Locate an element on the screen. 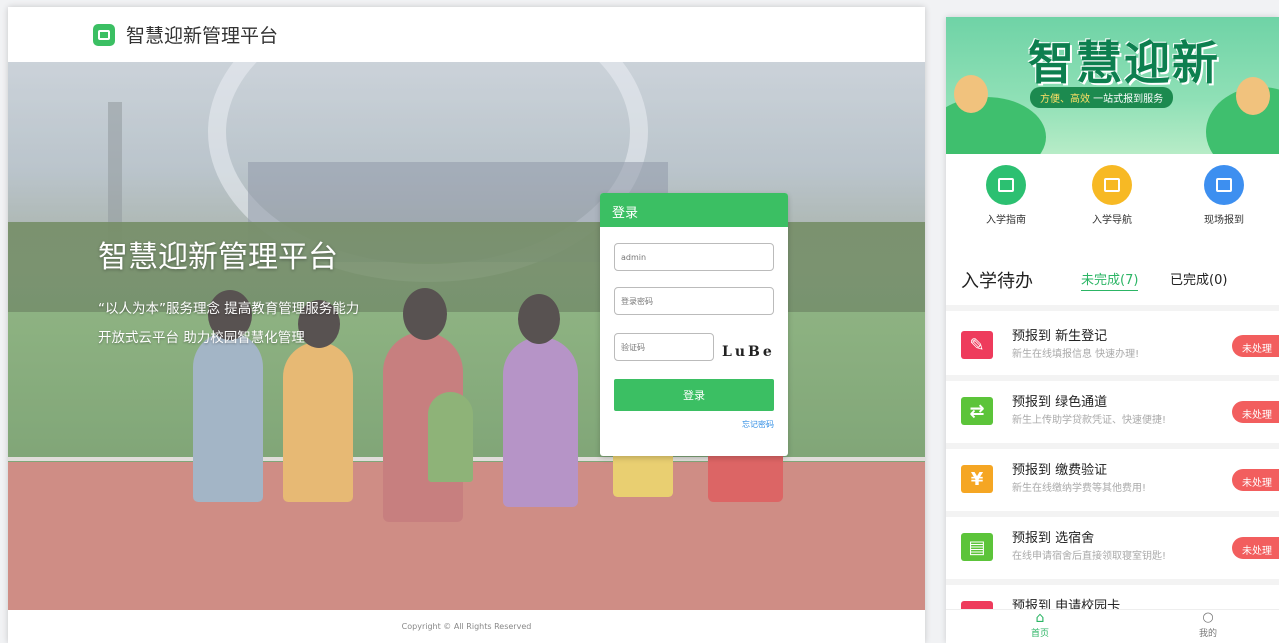 This screenshot has width=1279, height=643. forgot-password-link: 忘记密码 is located at coordinates (758, 424).